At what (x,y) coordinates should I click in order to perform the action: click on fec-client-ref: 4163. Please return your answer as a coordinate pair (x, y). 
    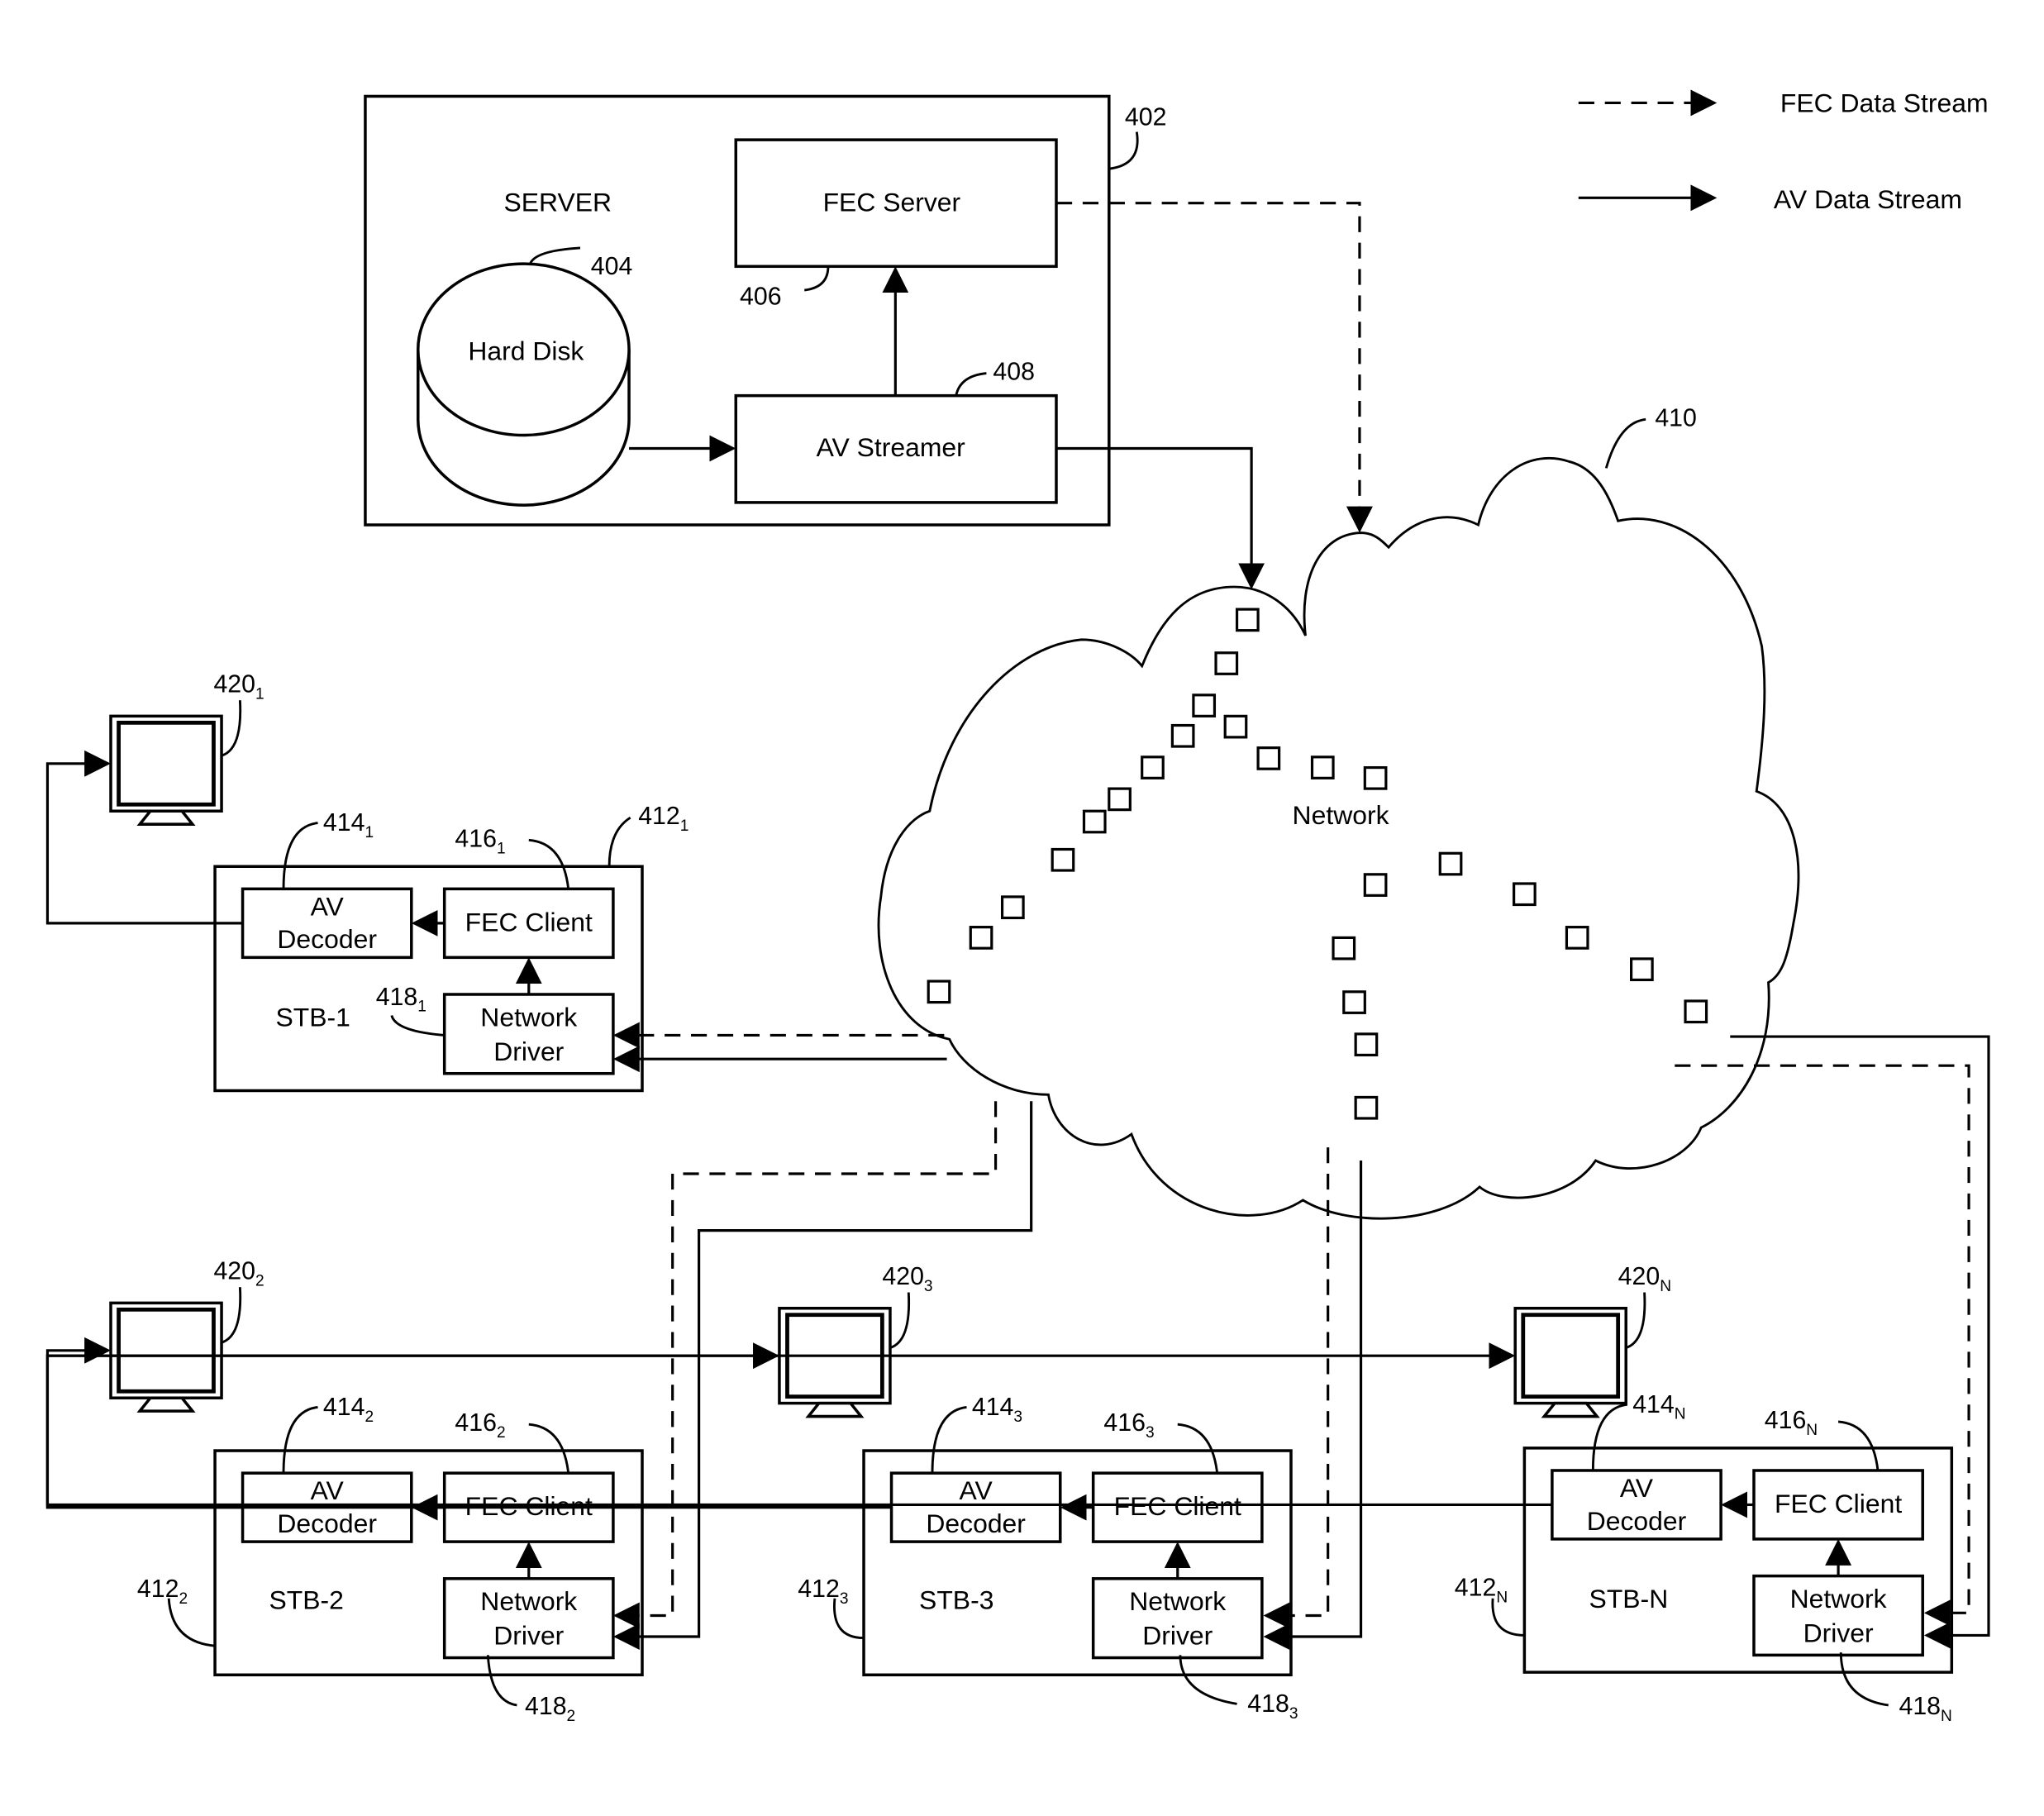
    Looking at the image, I should click on (1128, 1425).